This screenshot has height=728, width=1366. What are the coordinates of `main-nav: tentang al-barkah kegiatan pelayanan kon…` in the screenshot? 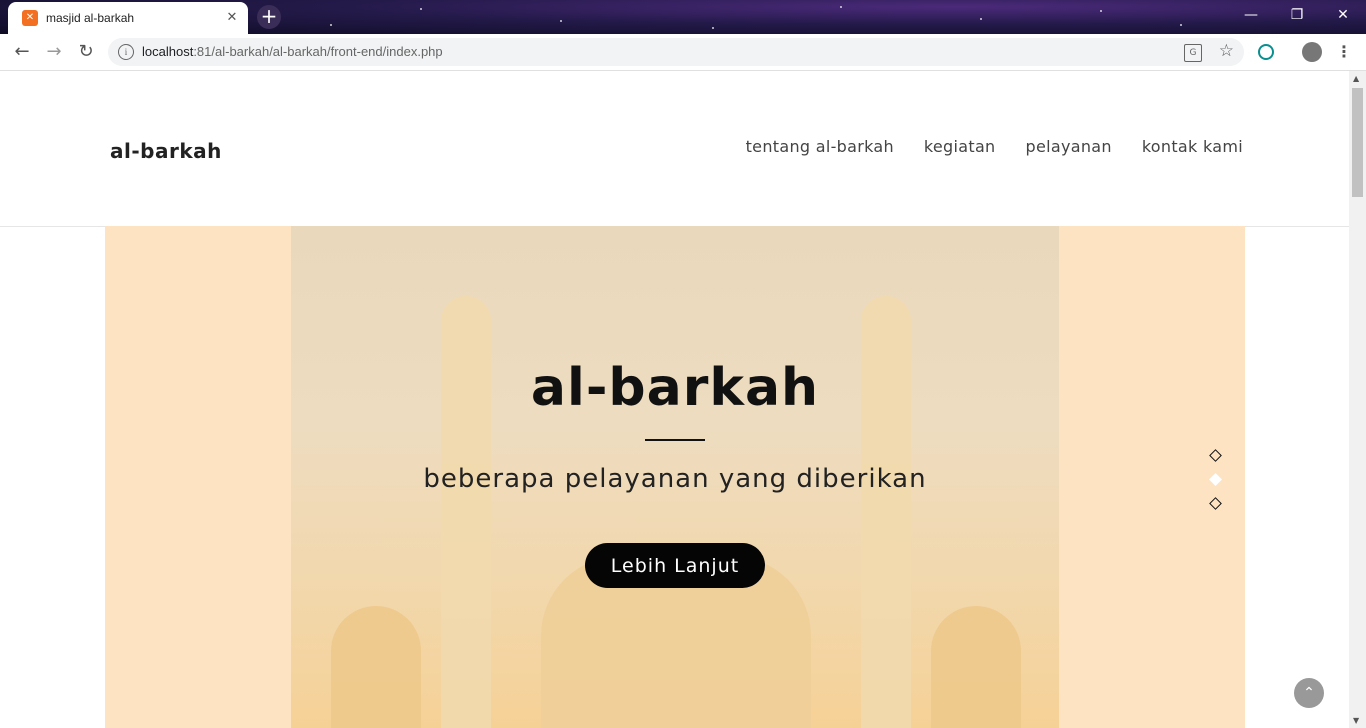 It's located at (994, 146).